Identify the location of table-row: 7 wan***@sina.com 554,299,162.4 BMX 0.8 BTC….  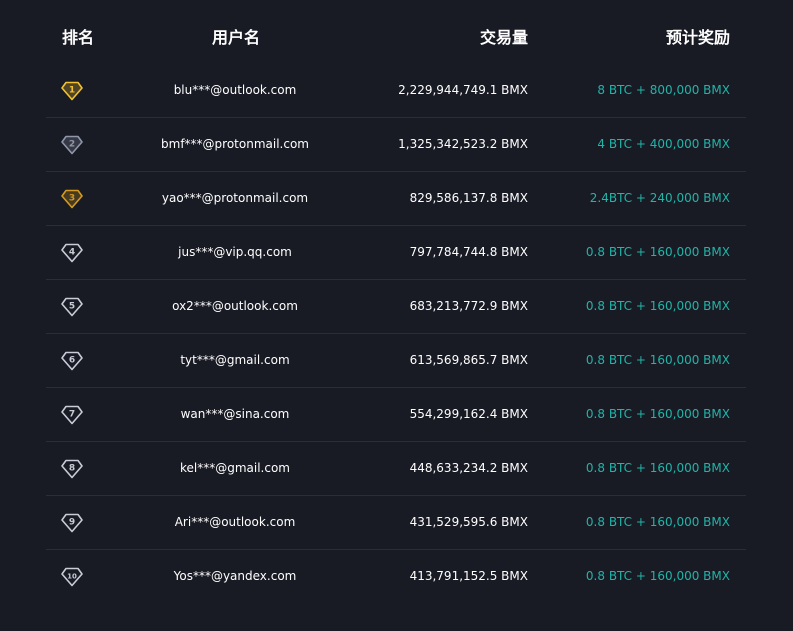
(396, 415).